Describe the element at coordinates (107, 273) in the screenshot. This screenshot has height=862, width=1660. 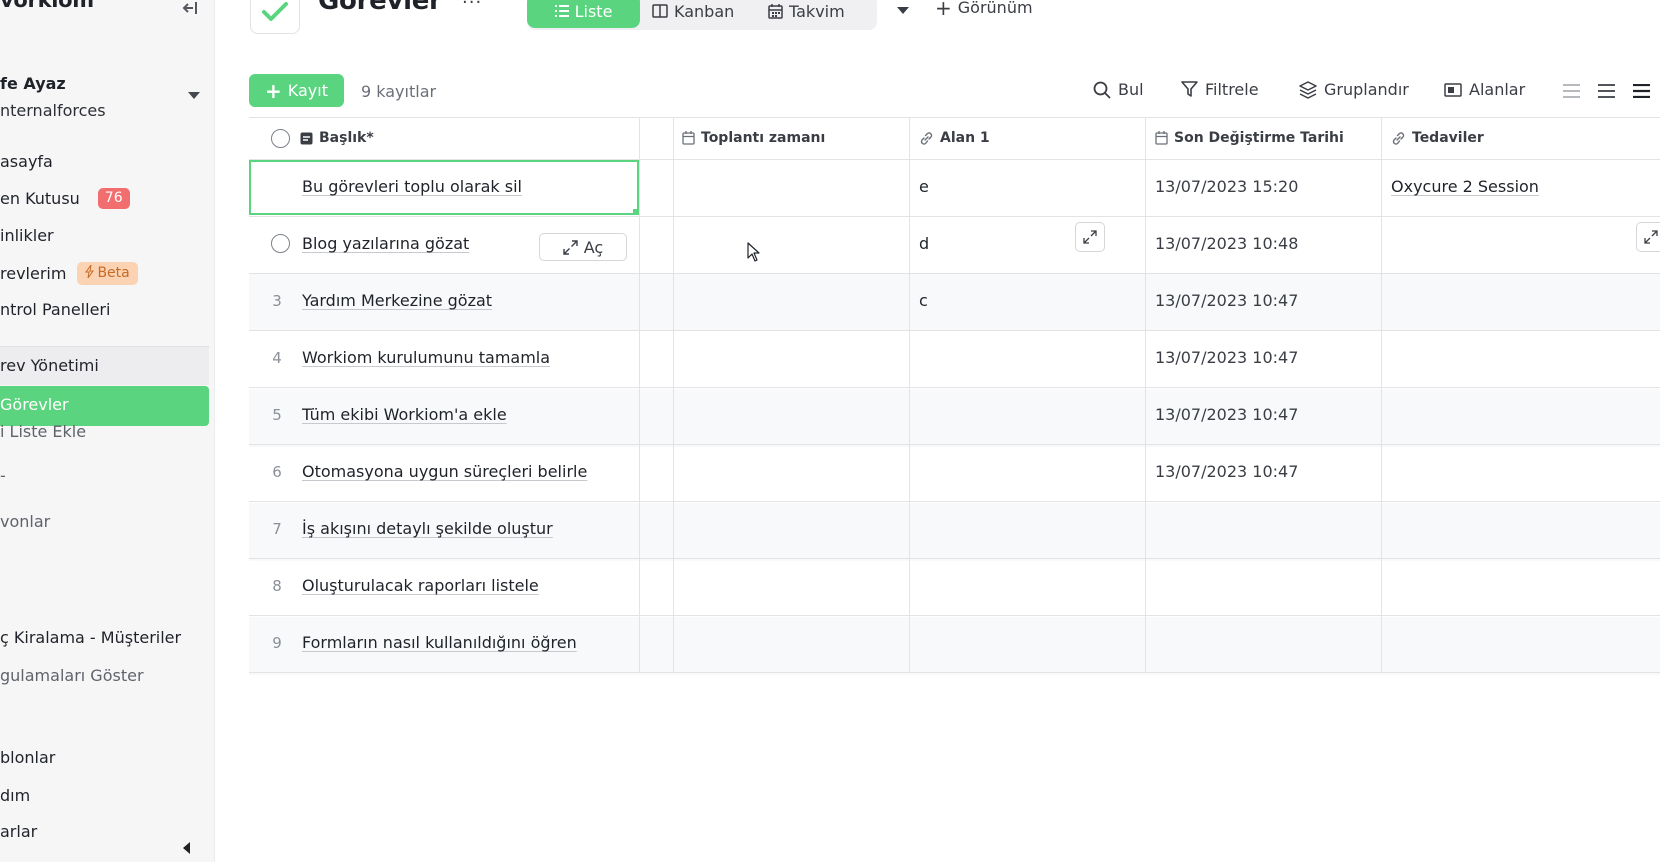
I see `beta-badge: Beta` at that location.